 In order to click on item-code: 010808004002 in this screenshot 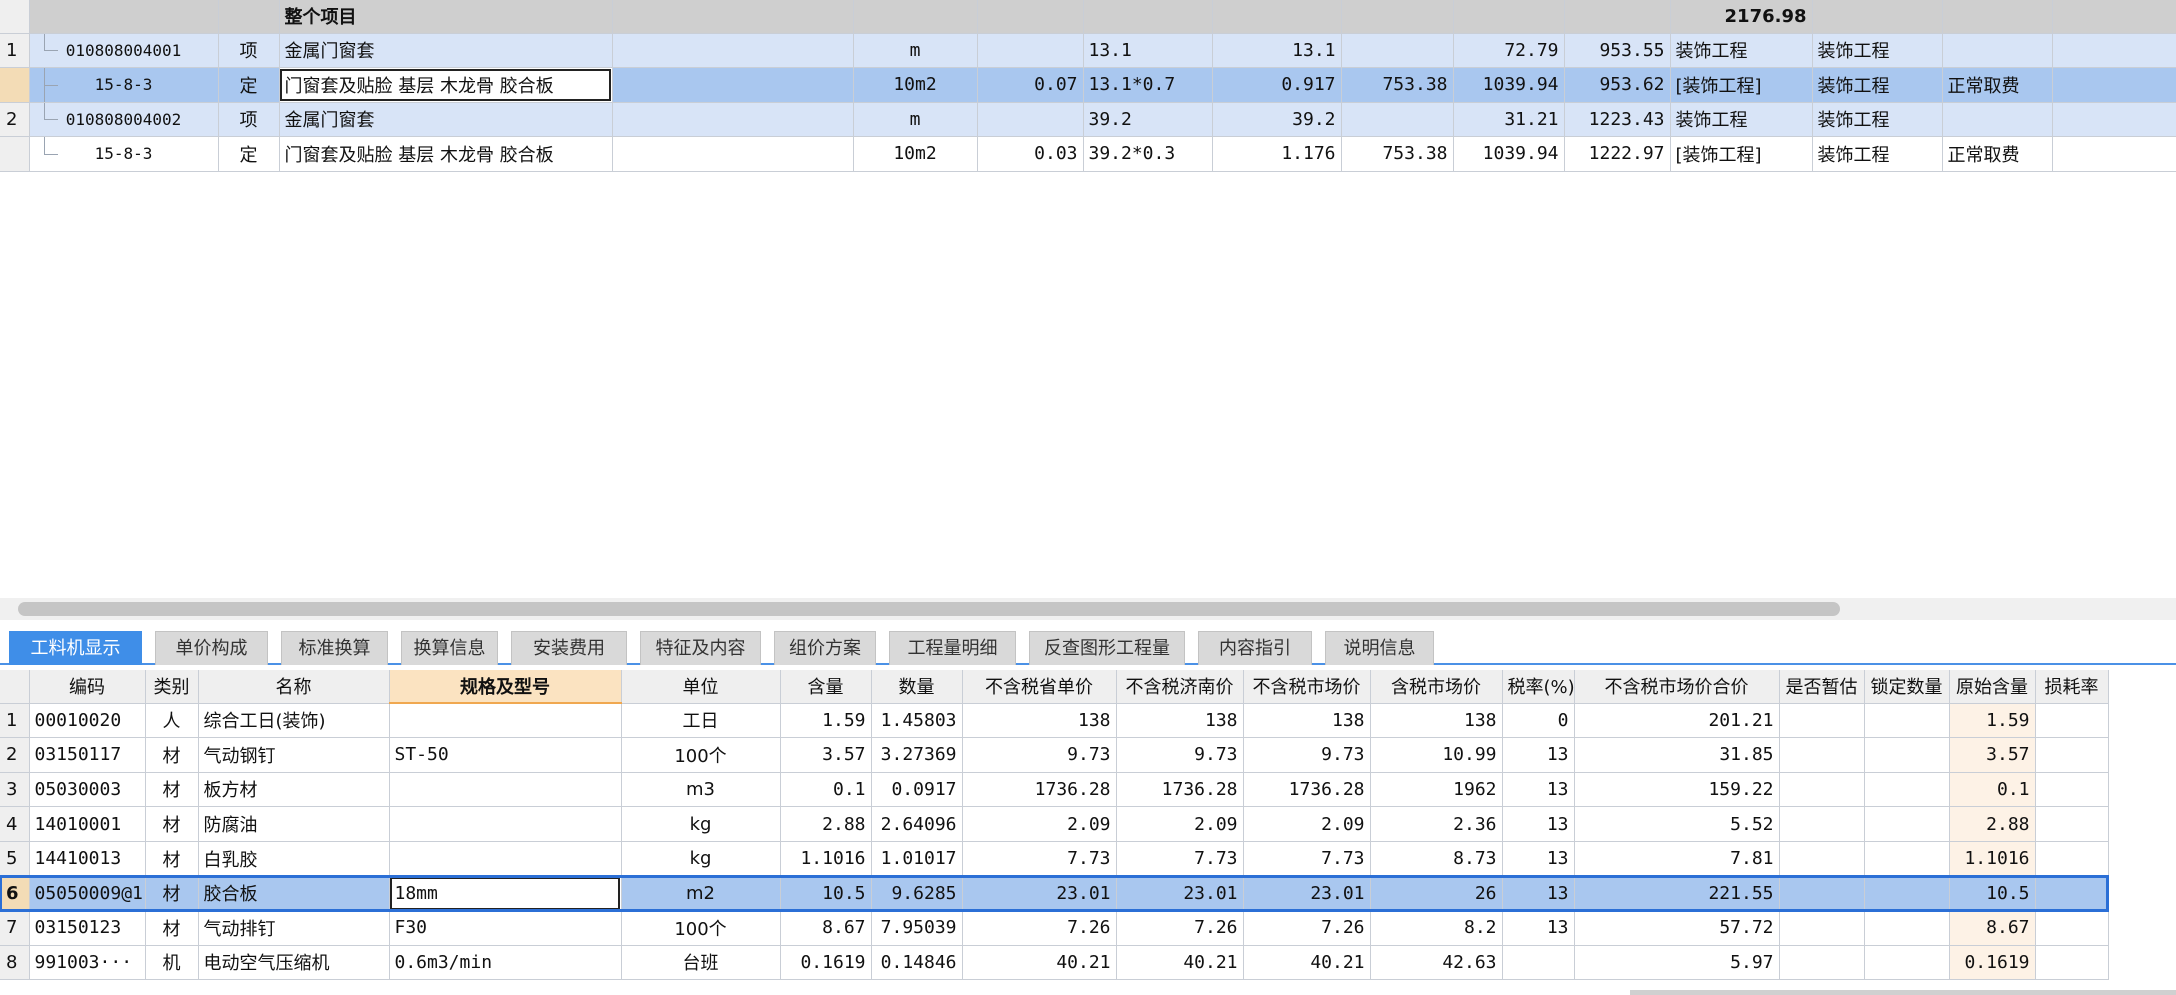, I will do `click(124, 119)`.